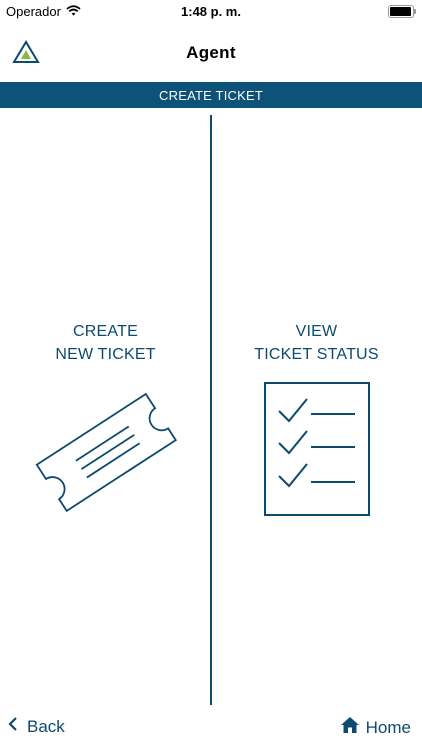 Image resolution: width=422 pixels, height=750 pixels. I want to click on view-ticket-status-button: VIEW TICKET STATUS, so click(316, 418).